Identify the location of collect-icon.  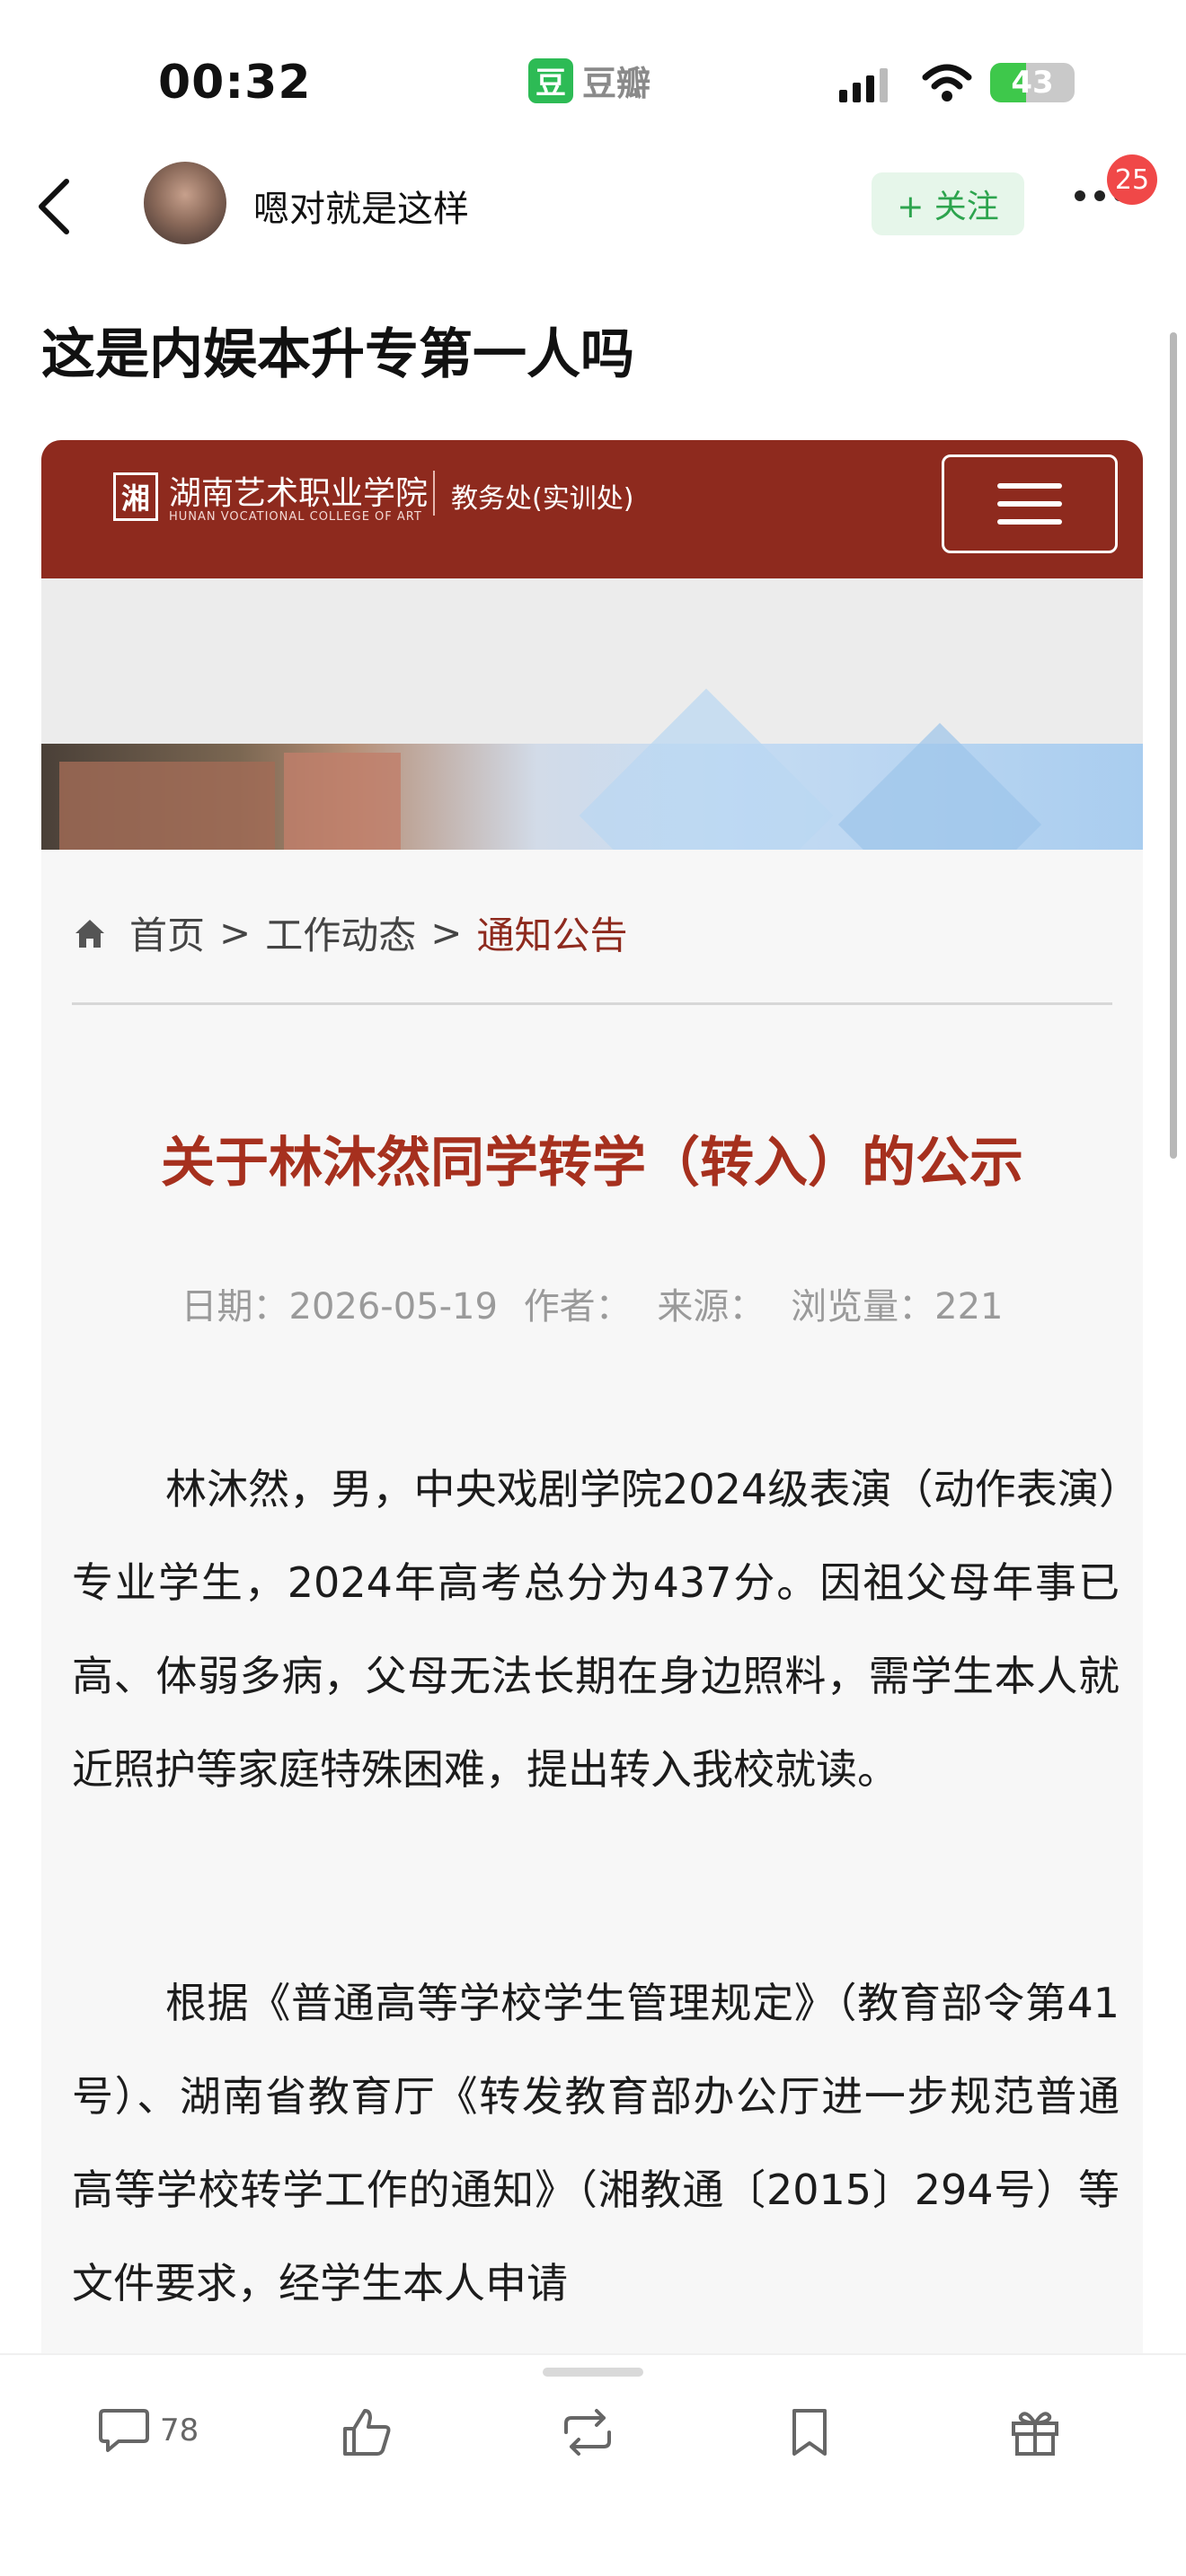
(809, 2432).